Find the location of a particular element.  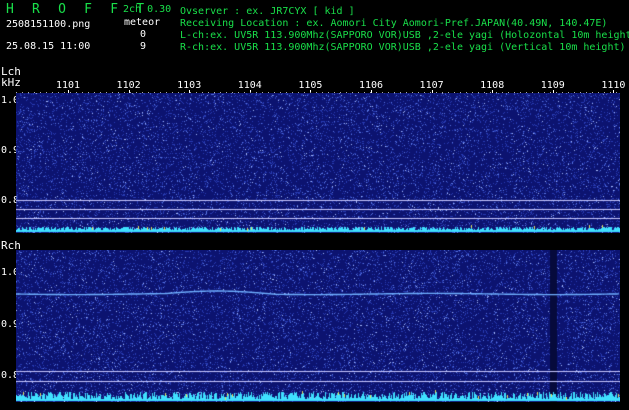

meteor-label: meteor is located at coordinates (142, 22).